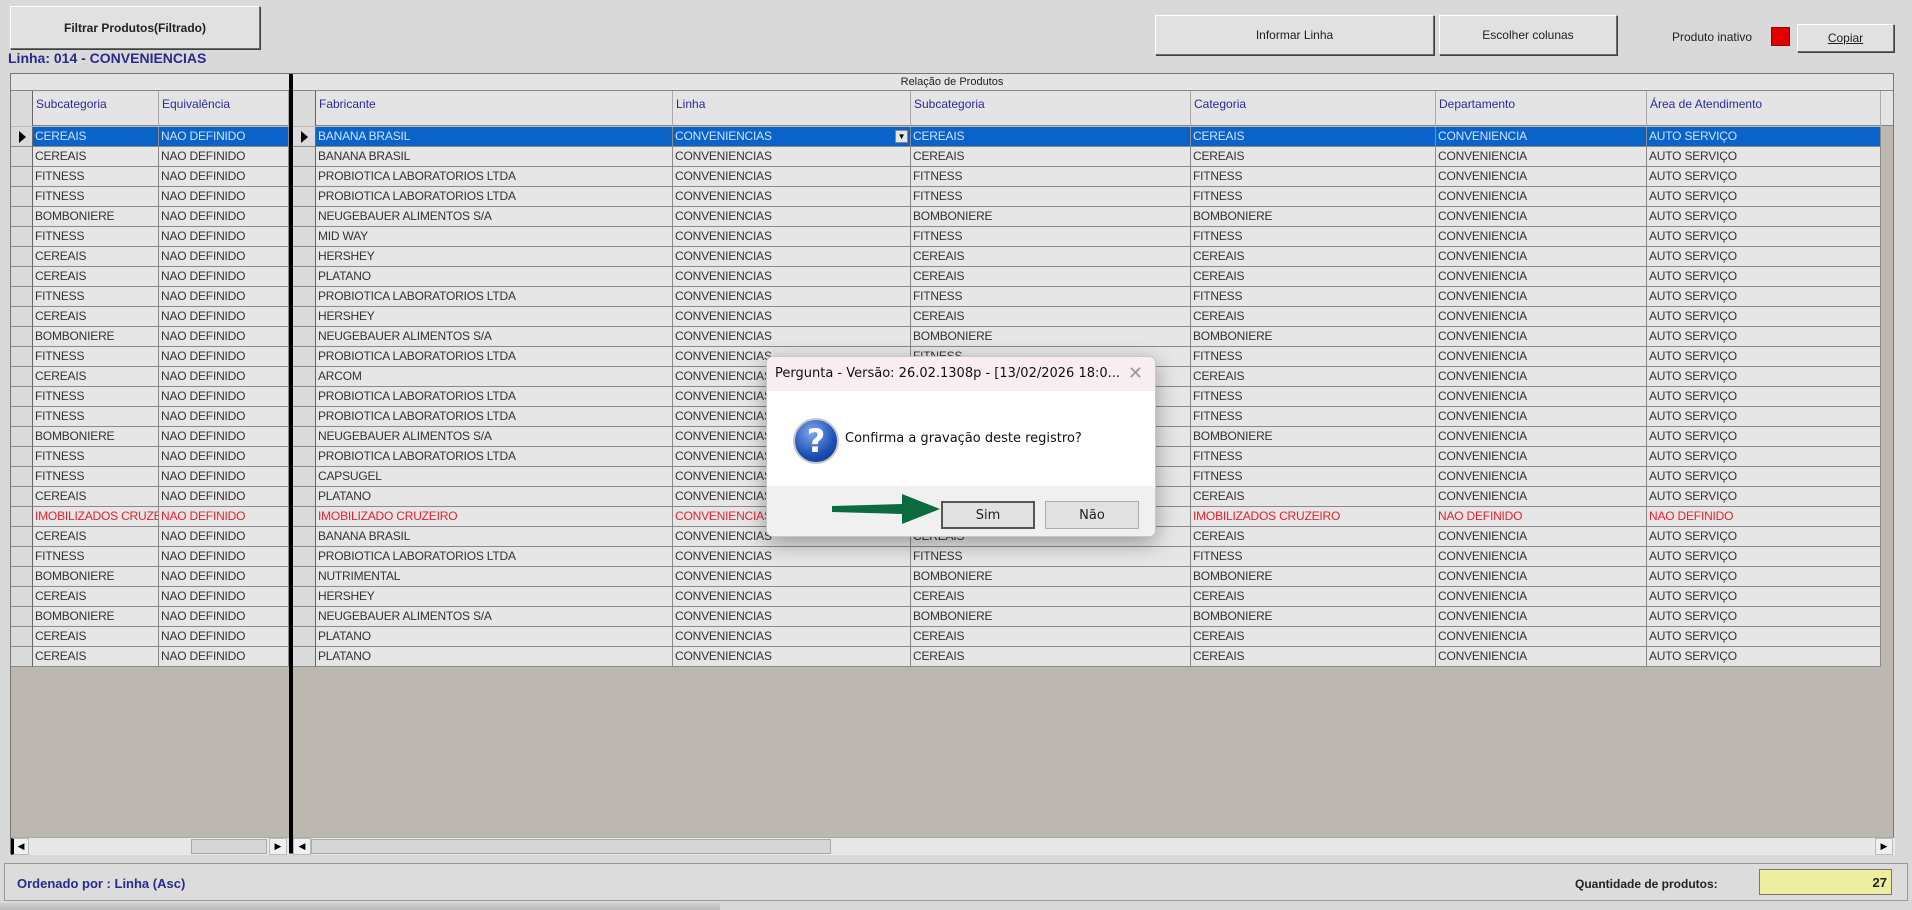 The width and height of the screenshot is (1912, 910). I want to click on left-horizontal-scrollbar: ◀ ▶, so click(150, 846).